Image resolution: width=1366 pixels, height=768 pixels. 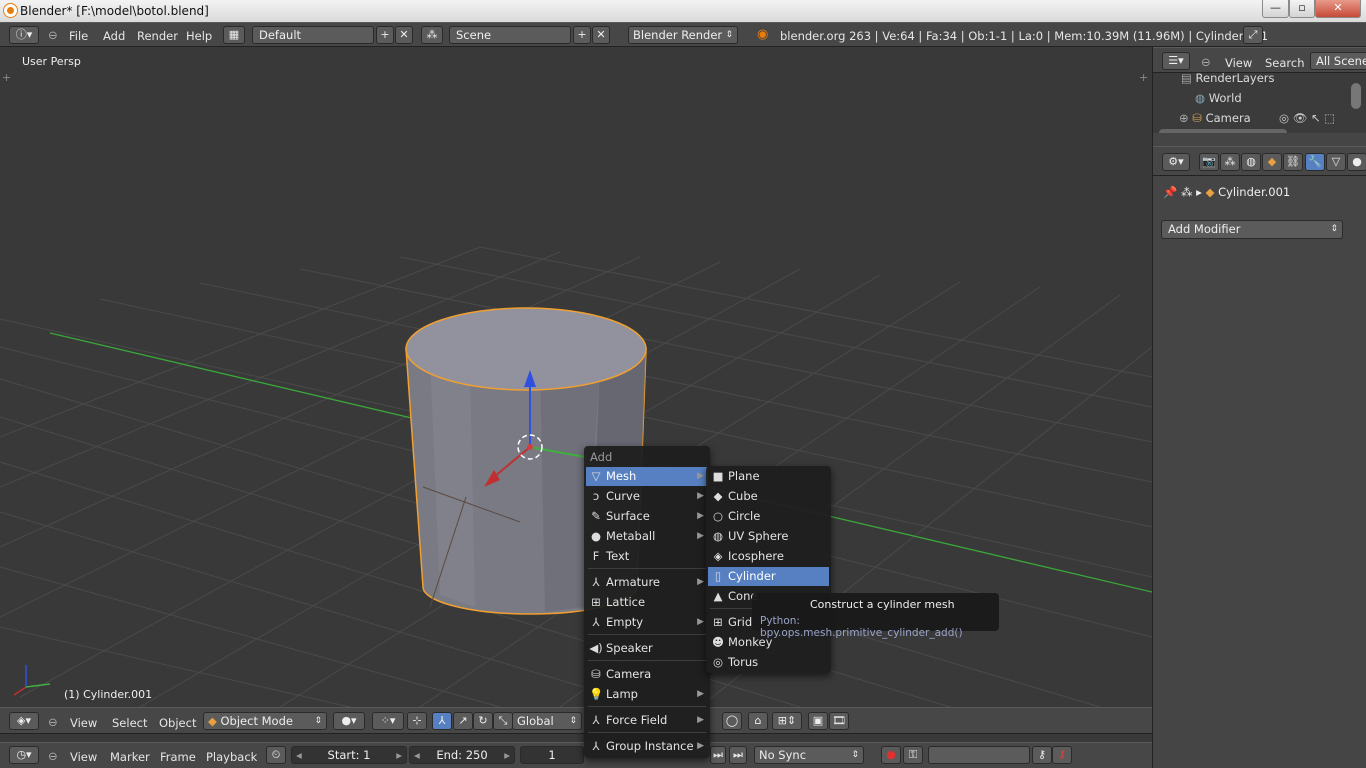 I want to click on manipulator-toggle-icon: ⊹, so click(x=417, y=721).